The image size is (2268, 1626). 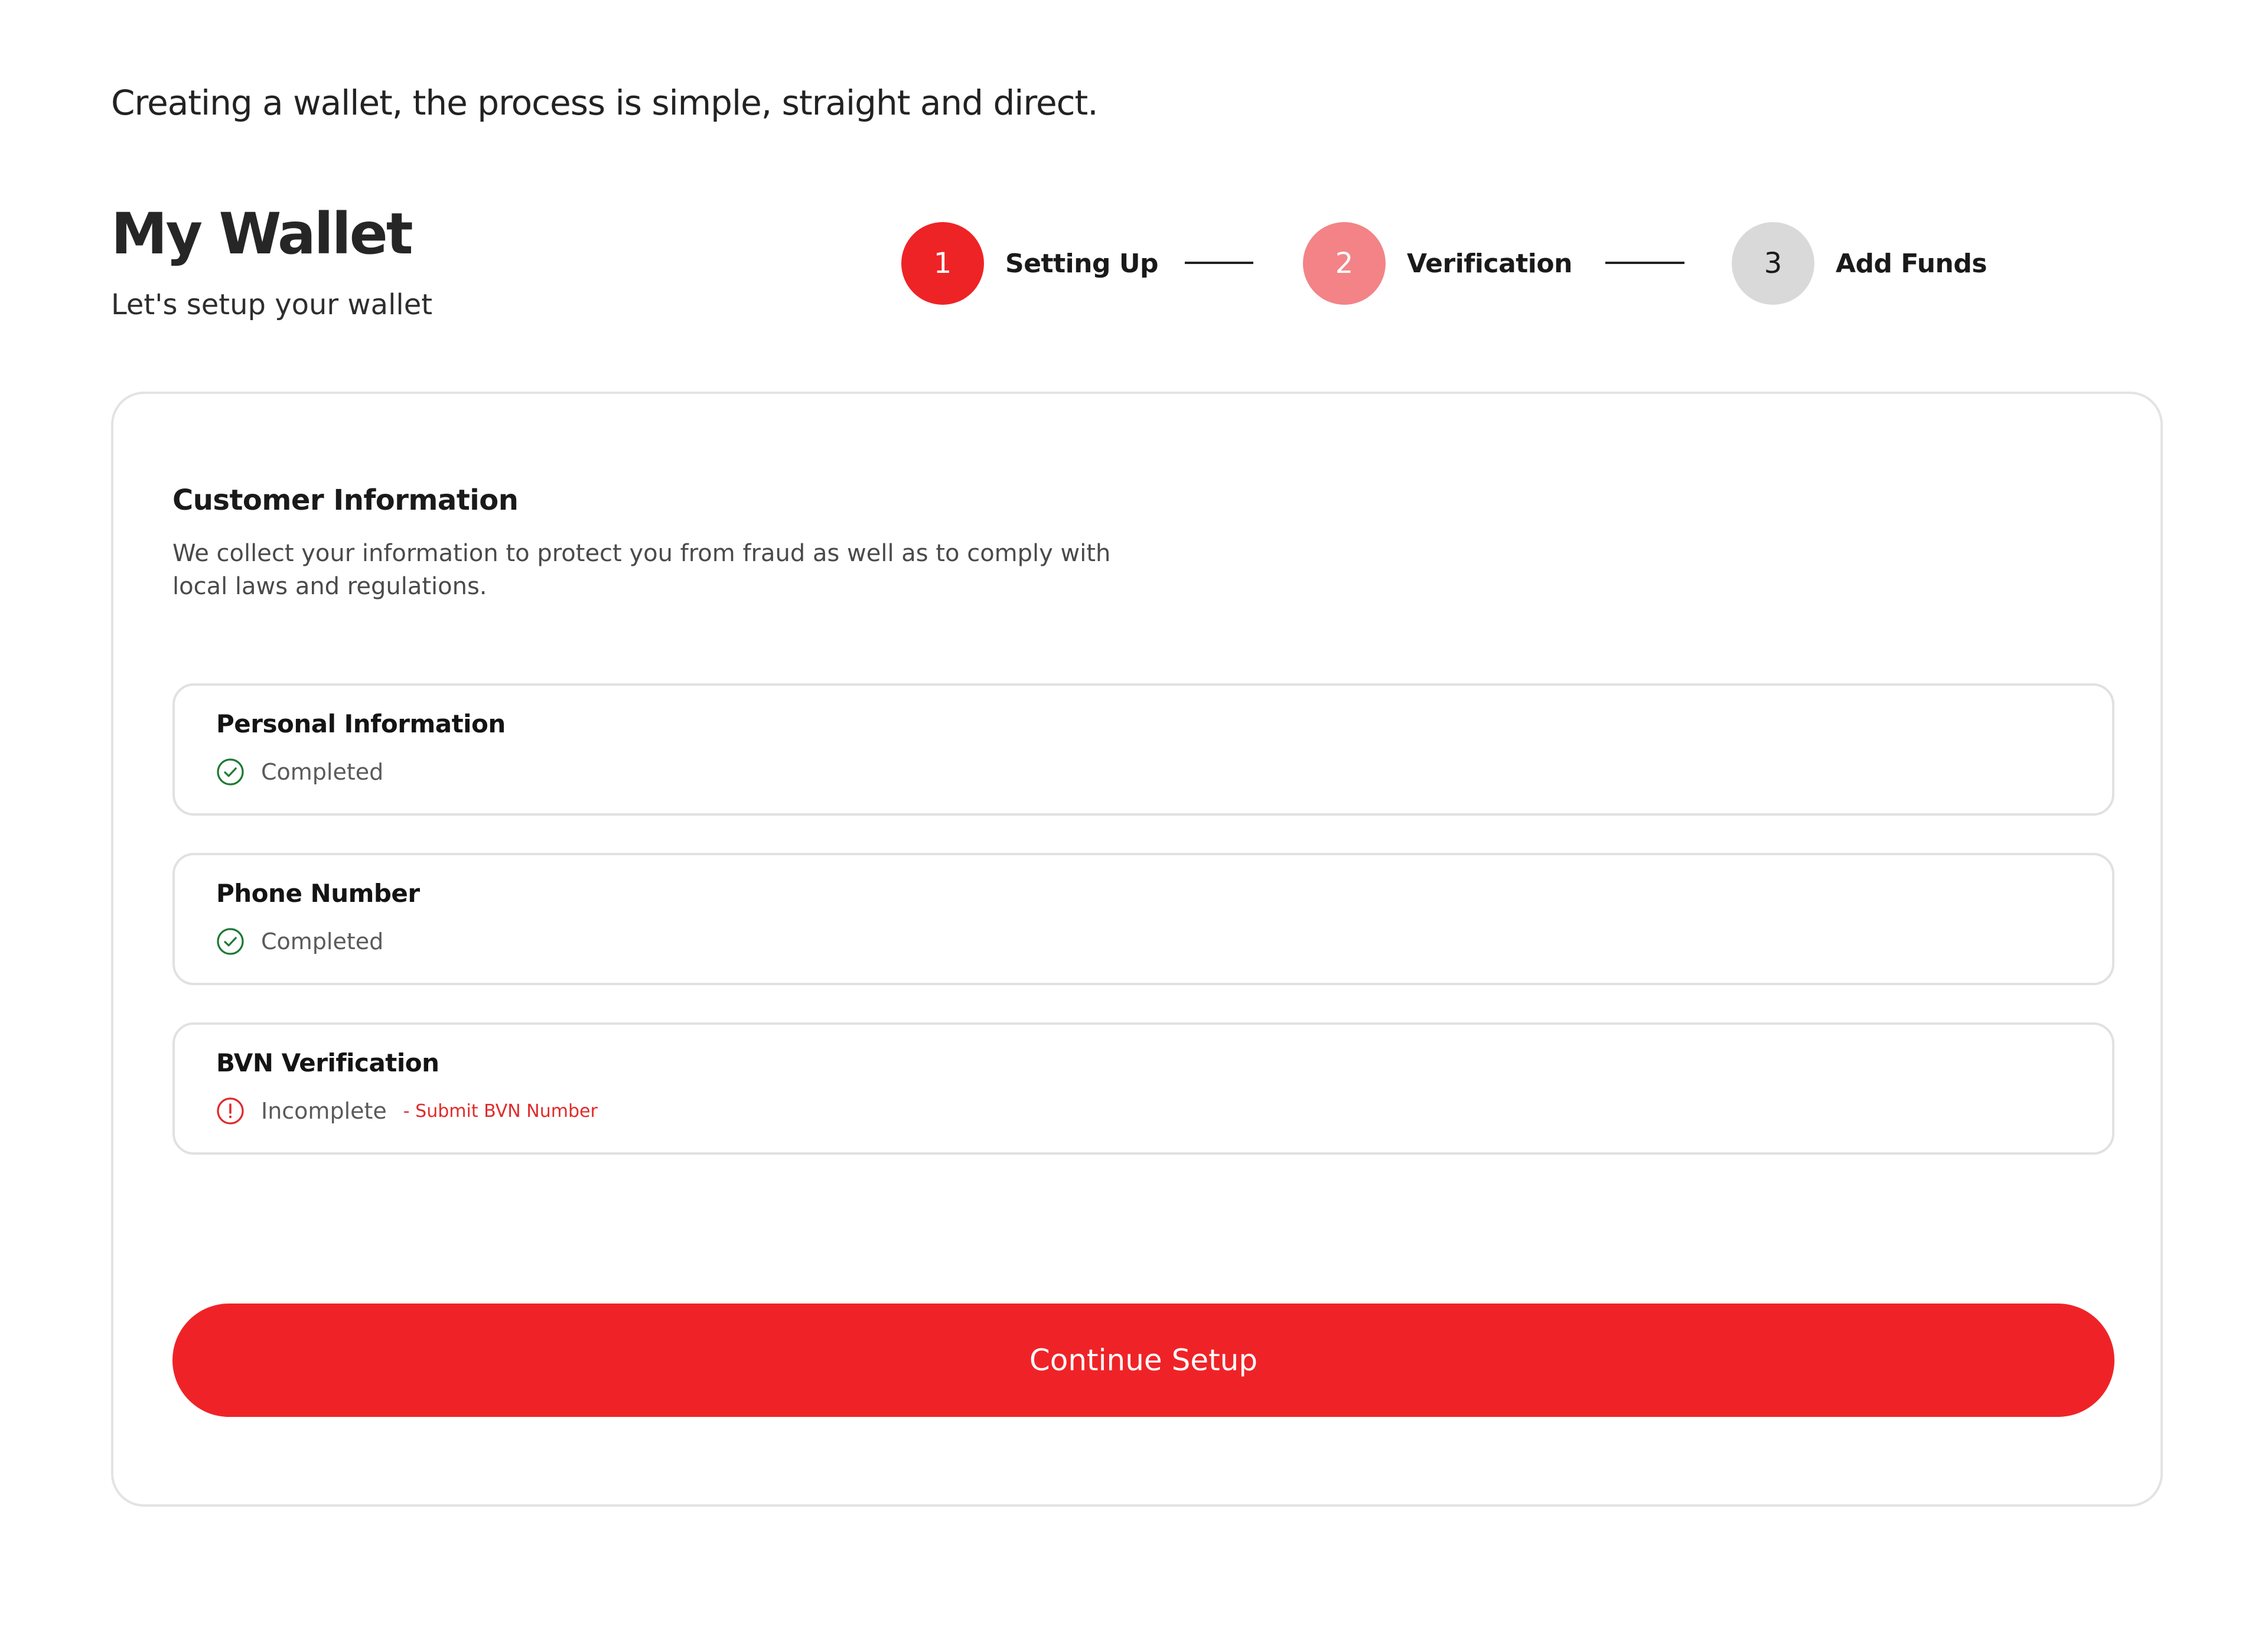 What do you see at coordinates (327, 1062) in the screenshot?
I see `item-title: BVN Verification` at bounding box center [327, 1062].